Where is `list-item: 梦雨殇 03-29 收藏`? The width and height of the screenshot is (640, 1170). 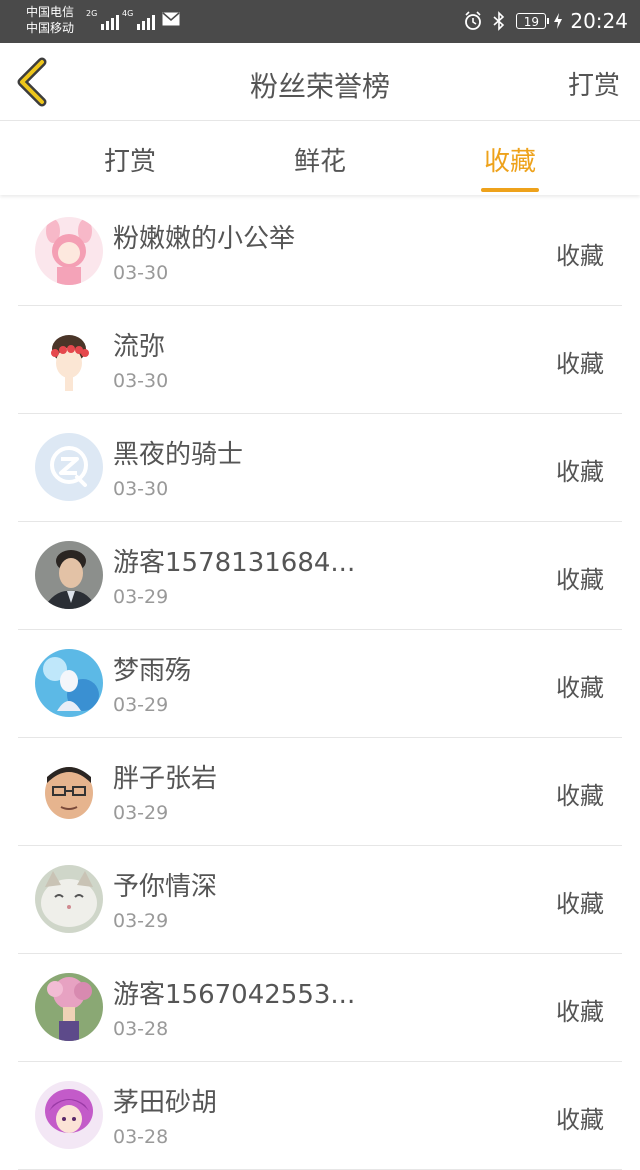 list-item: 梦雨殇 03-29 收藏 is located at coordinates (320, 684).